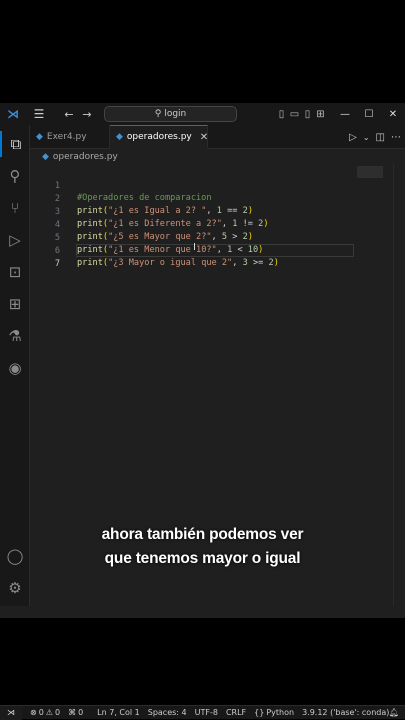  Describe the element at coordinates (15, 304) in the screenshot. I see `extensions-icon: ⊞` at that location.